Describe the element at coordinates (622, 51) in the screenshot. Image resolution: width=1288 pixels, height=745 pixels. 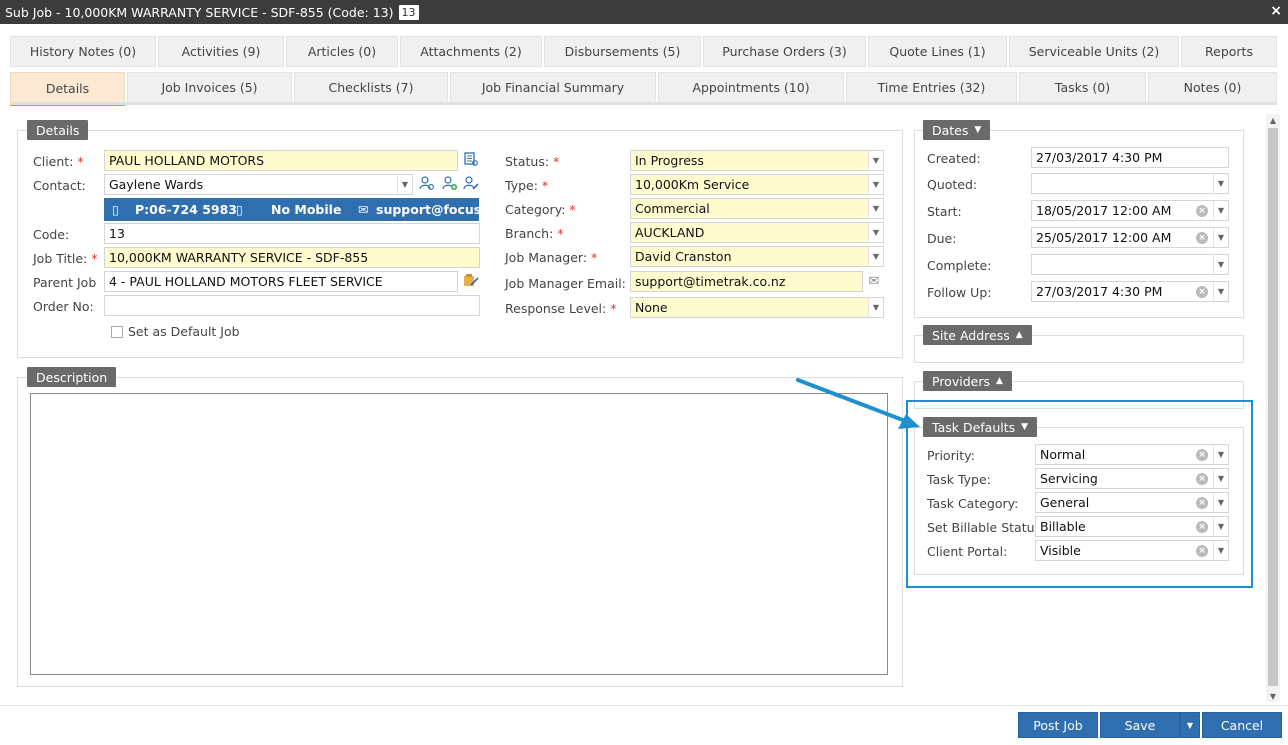
I see `tab-disbursements: Disbursements (5)` at that location.